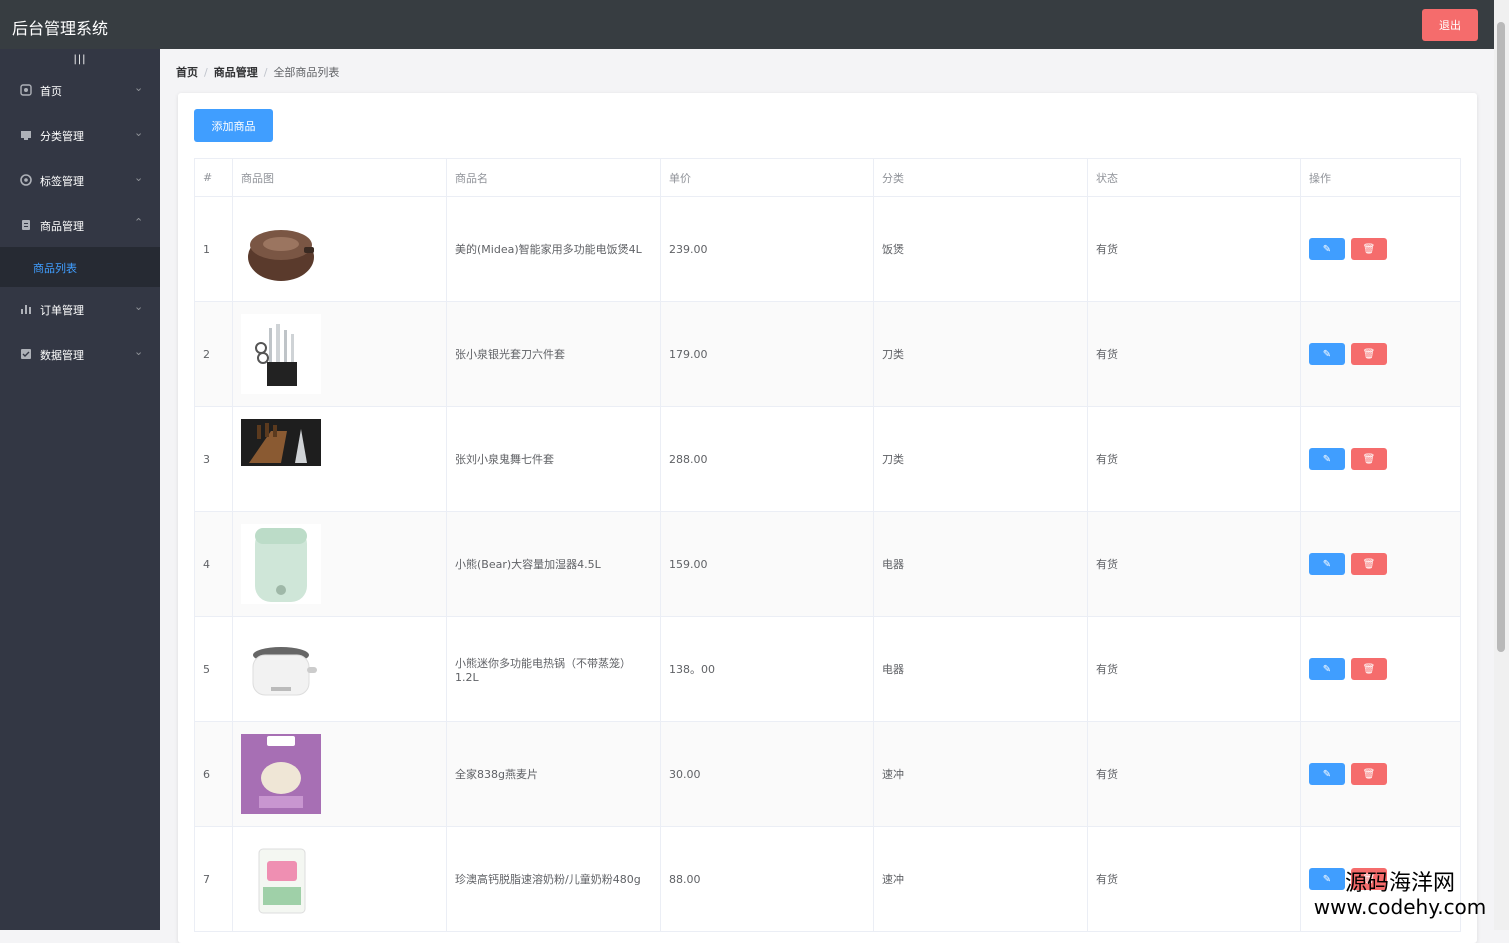 This screenshot has width=1509, height=943. Describe the element at coordinates (553, 879) in the screenshot. I see `cell-name: 珍澳高钙脱脂速溶奶粉/儿童奶粉480g` at that location.